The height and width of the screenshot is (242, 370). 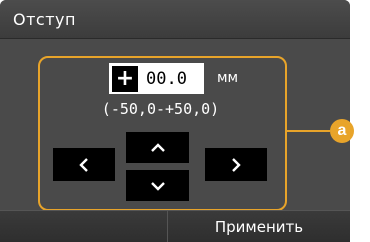 What do you see at coordinates (342, 131) in the screenshot?
I see `callout-badge: a` at bounding box center [342, 131].